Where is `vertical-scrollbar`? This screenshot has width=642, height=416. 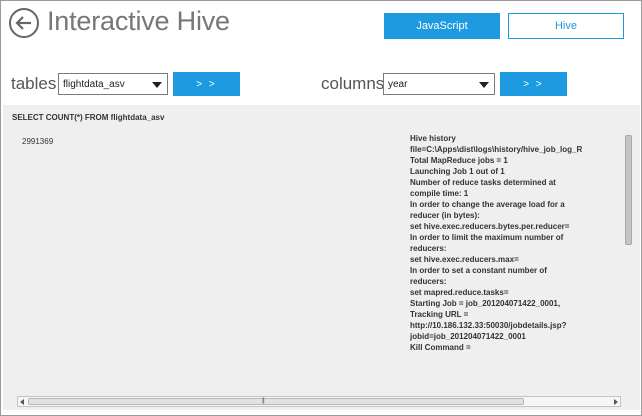
vertical-scrollbar is located at coordinates (628, 250).